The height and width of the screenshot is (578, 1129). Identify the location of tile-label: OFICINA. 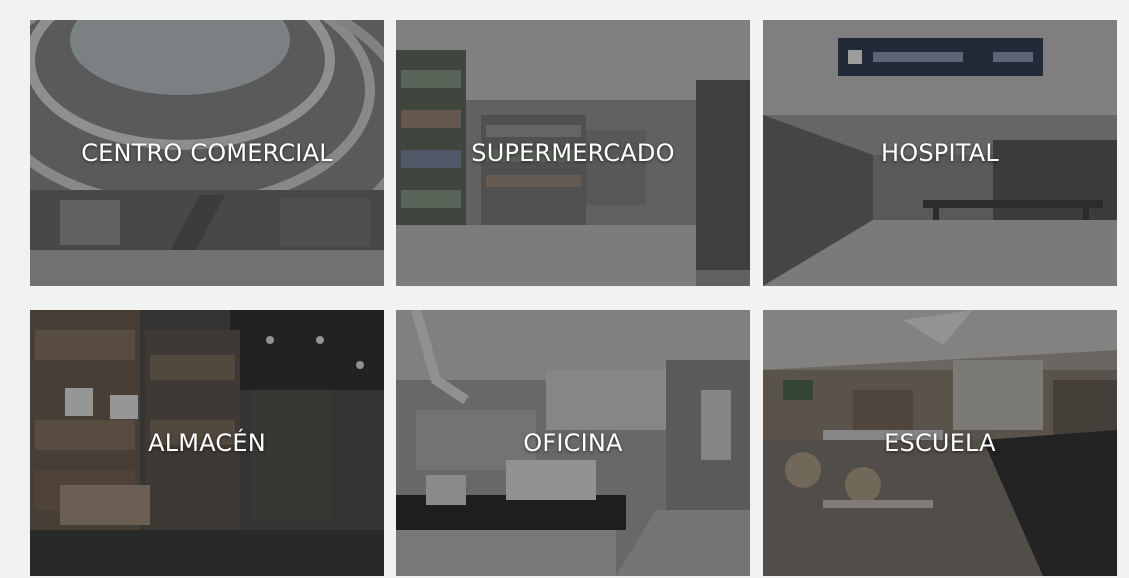
(573, 443).